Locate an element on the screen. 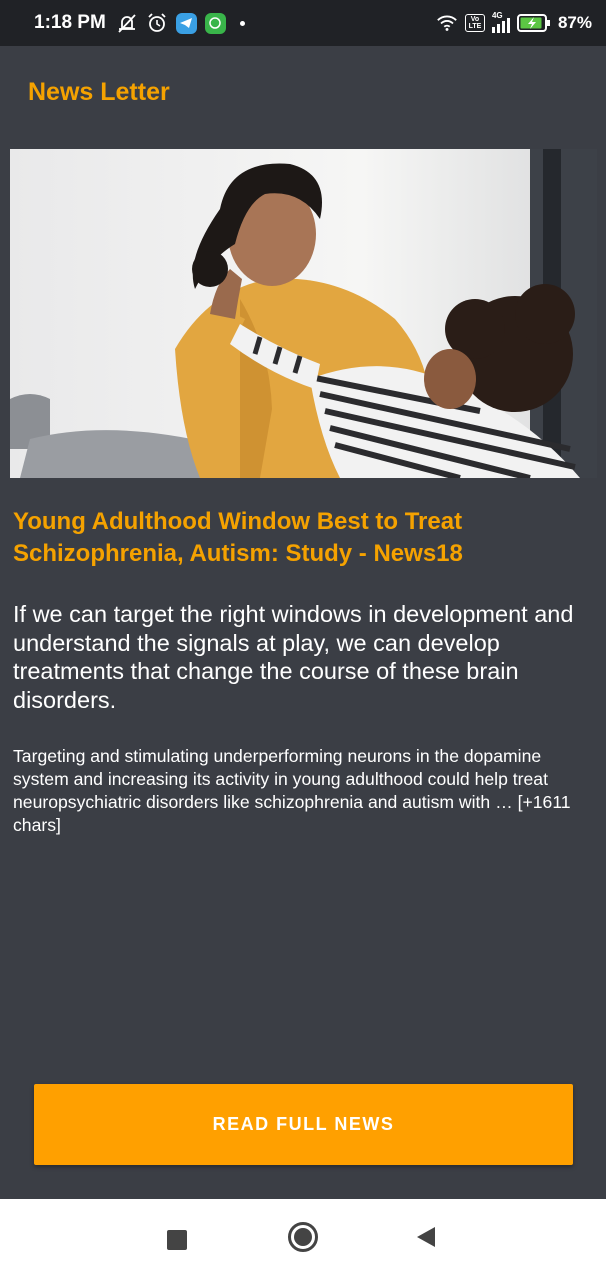  telegram-icon is located at coordinates (186, 23).